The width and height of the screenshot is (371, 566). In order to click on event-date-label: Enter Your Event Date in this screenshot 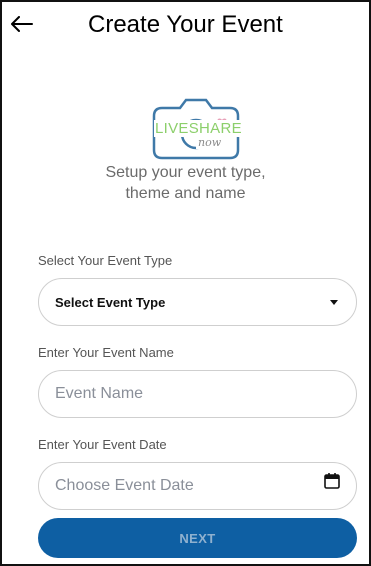, I will do `click(102, 444)`.